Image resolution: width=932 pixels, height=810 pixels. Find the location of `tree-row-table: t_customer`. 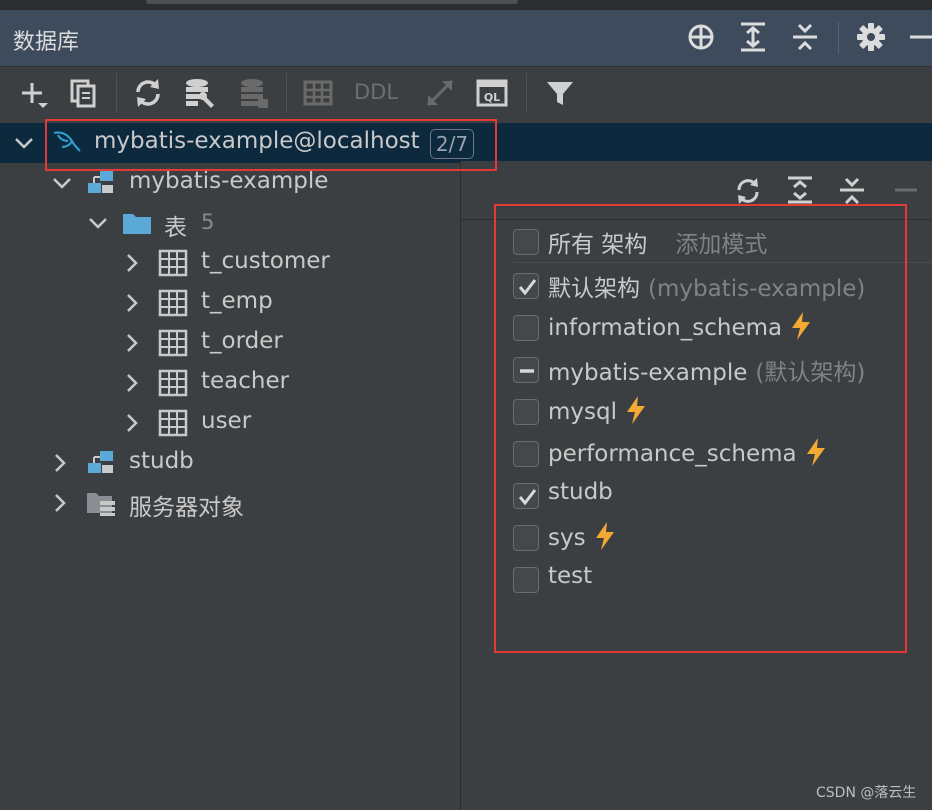

tree-row-table: t_customer is located at coordinates (230, 263).